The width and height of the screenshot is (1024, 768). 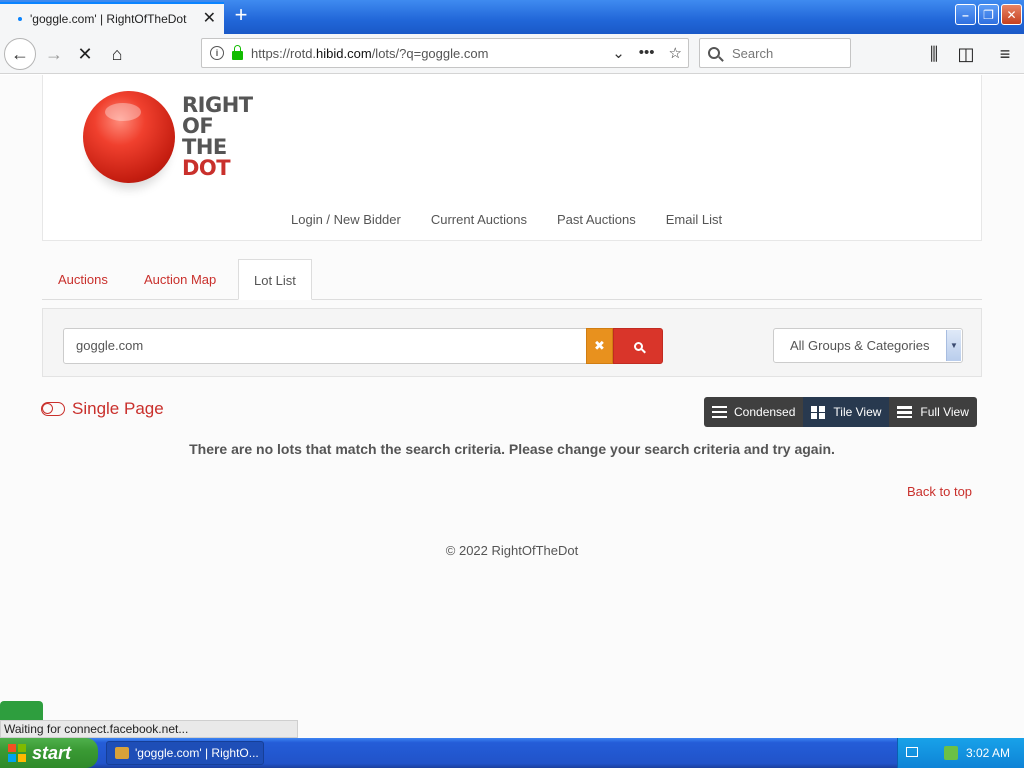 What do you see at coordinates (49, 753) in the screenshot?
I see `start-button: start` at bounding box center [49, 753].